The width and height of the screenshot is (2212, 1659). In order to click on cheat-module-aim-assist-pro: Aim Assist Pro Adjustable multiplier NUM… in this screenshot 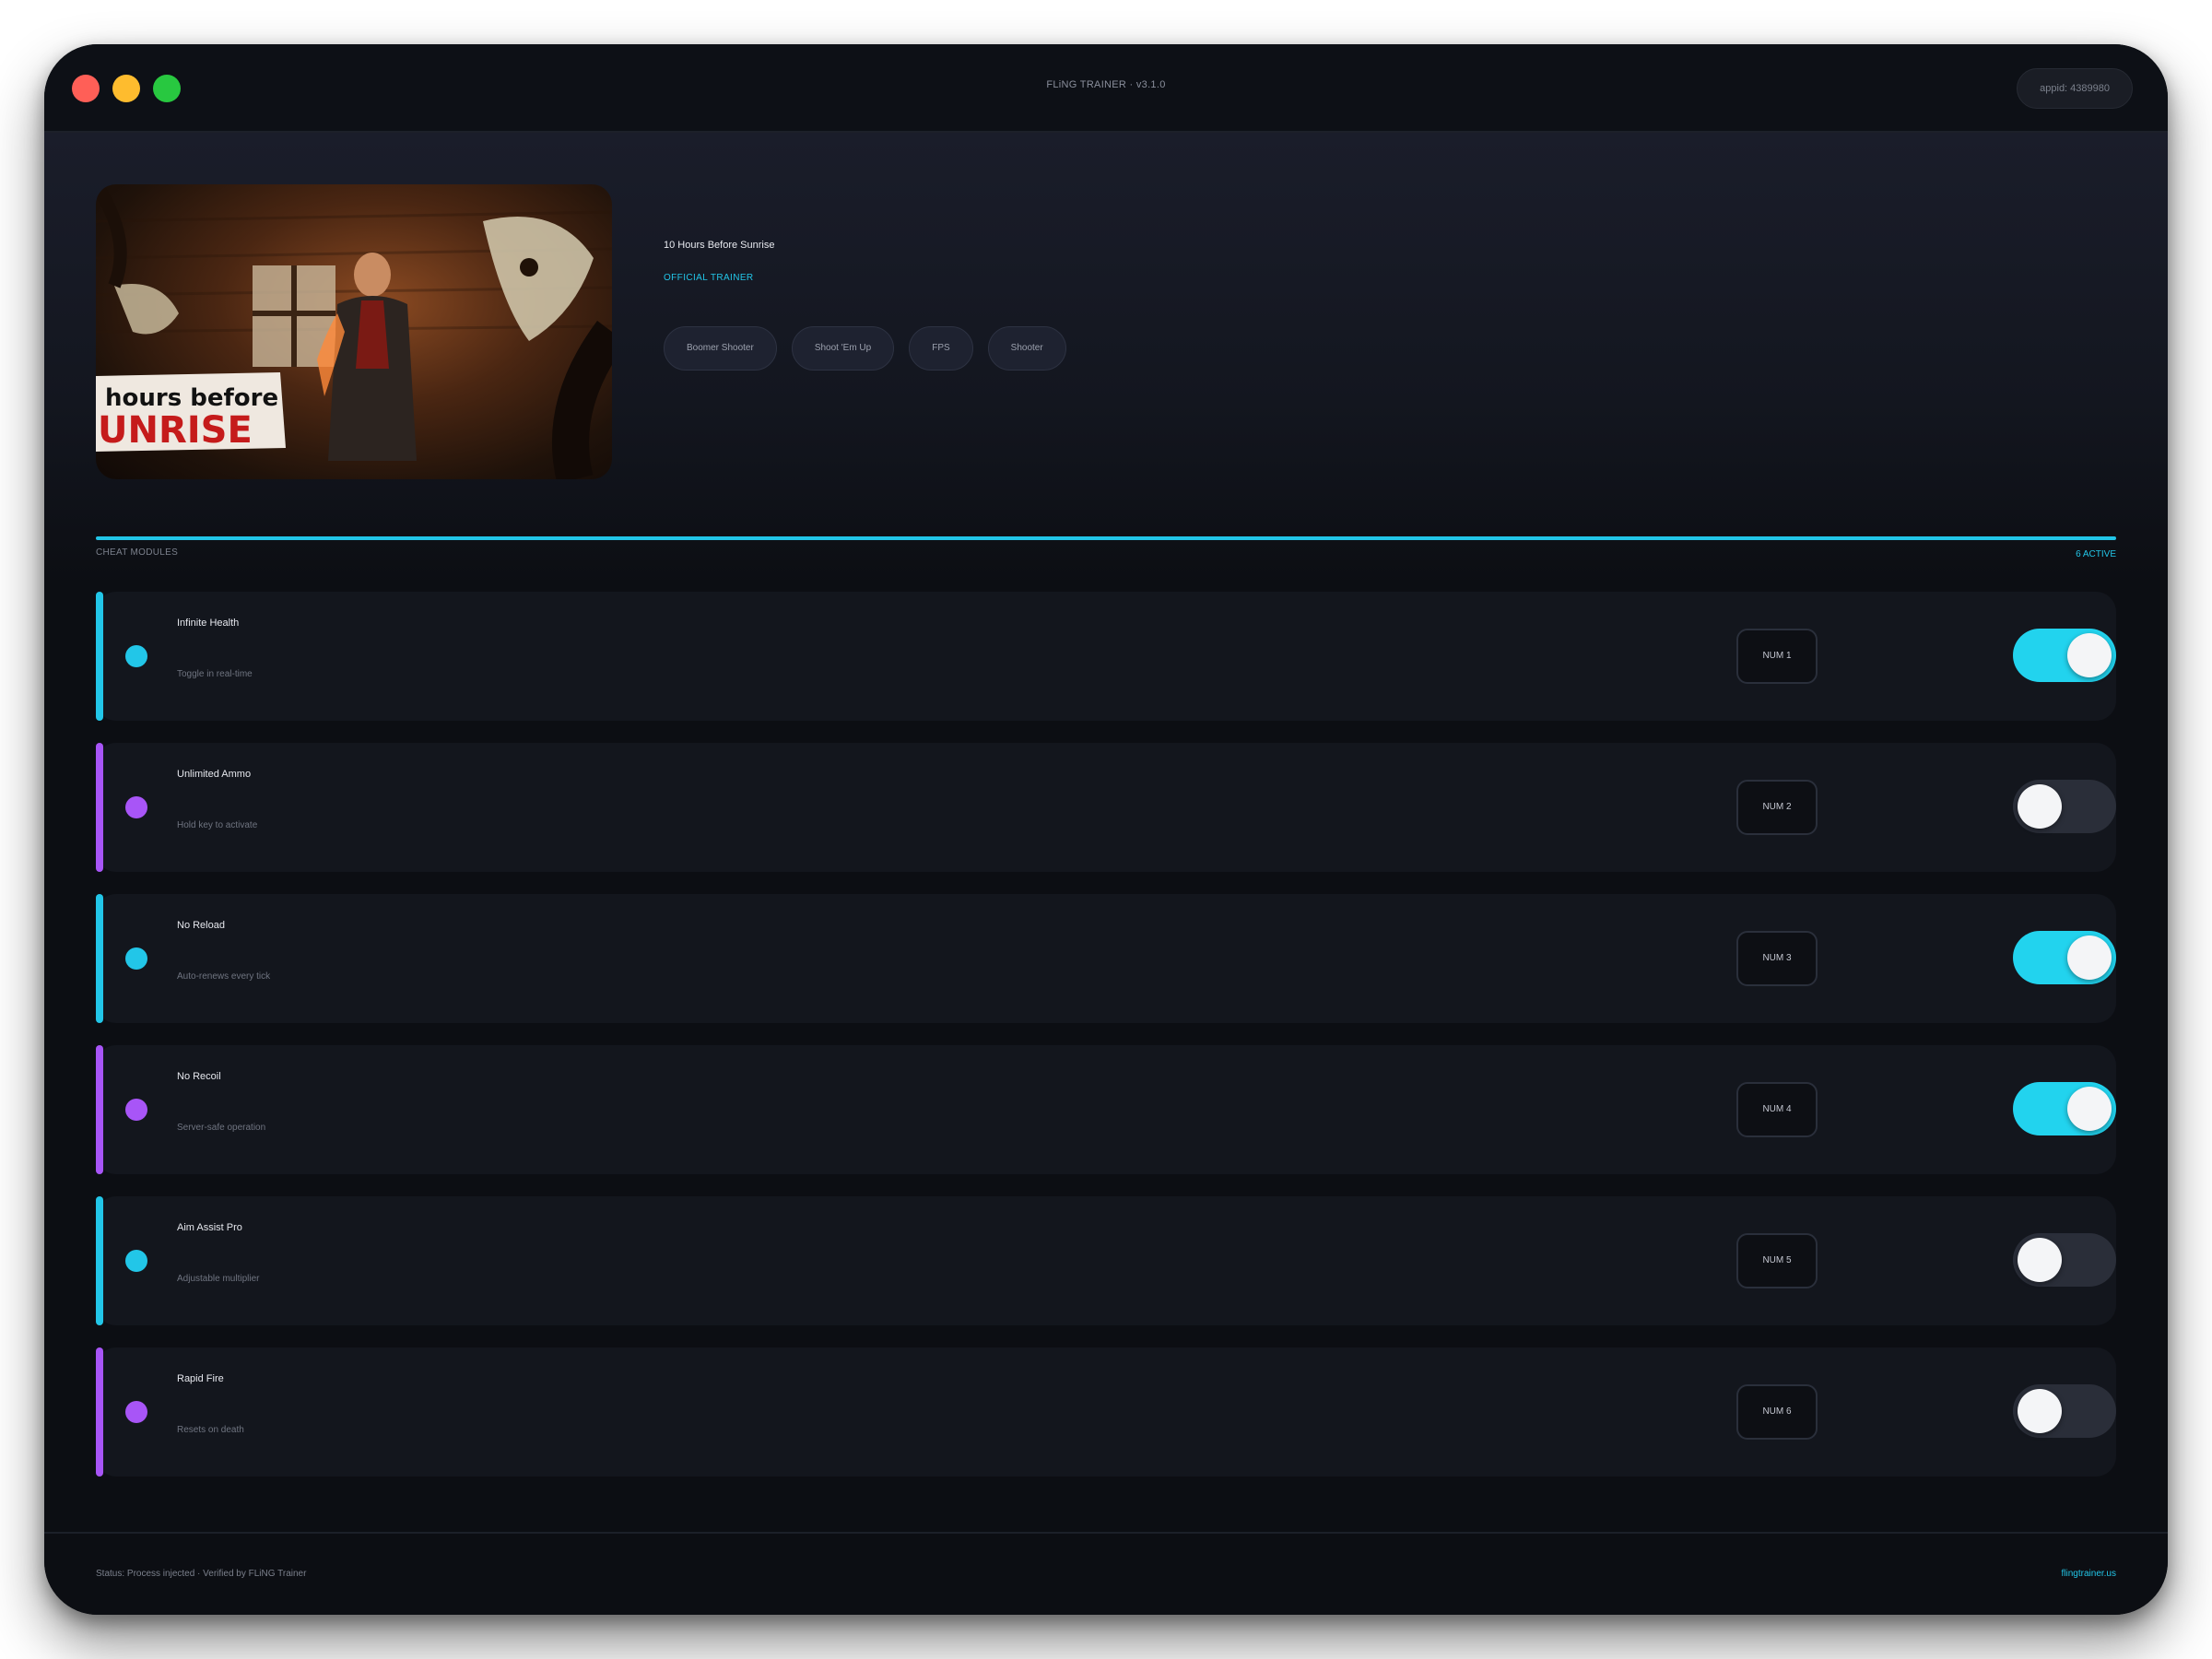, I will do `click(1106, 1260)`.